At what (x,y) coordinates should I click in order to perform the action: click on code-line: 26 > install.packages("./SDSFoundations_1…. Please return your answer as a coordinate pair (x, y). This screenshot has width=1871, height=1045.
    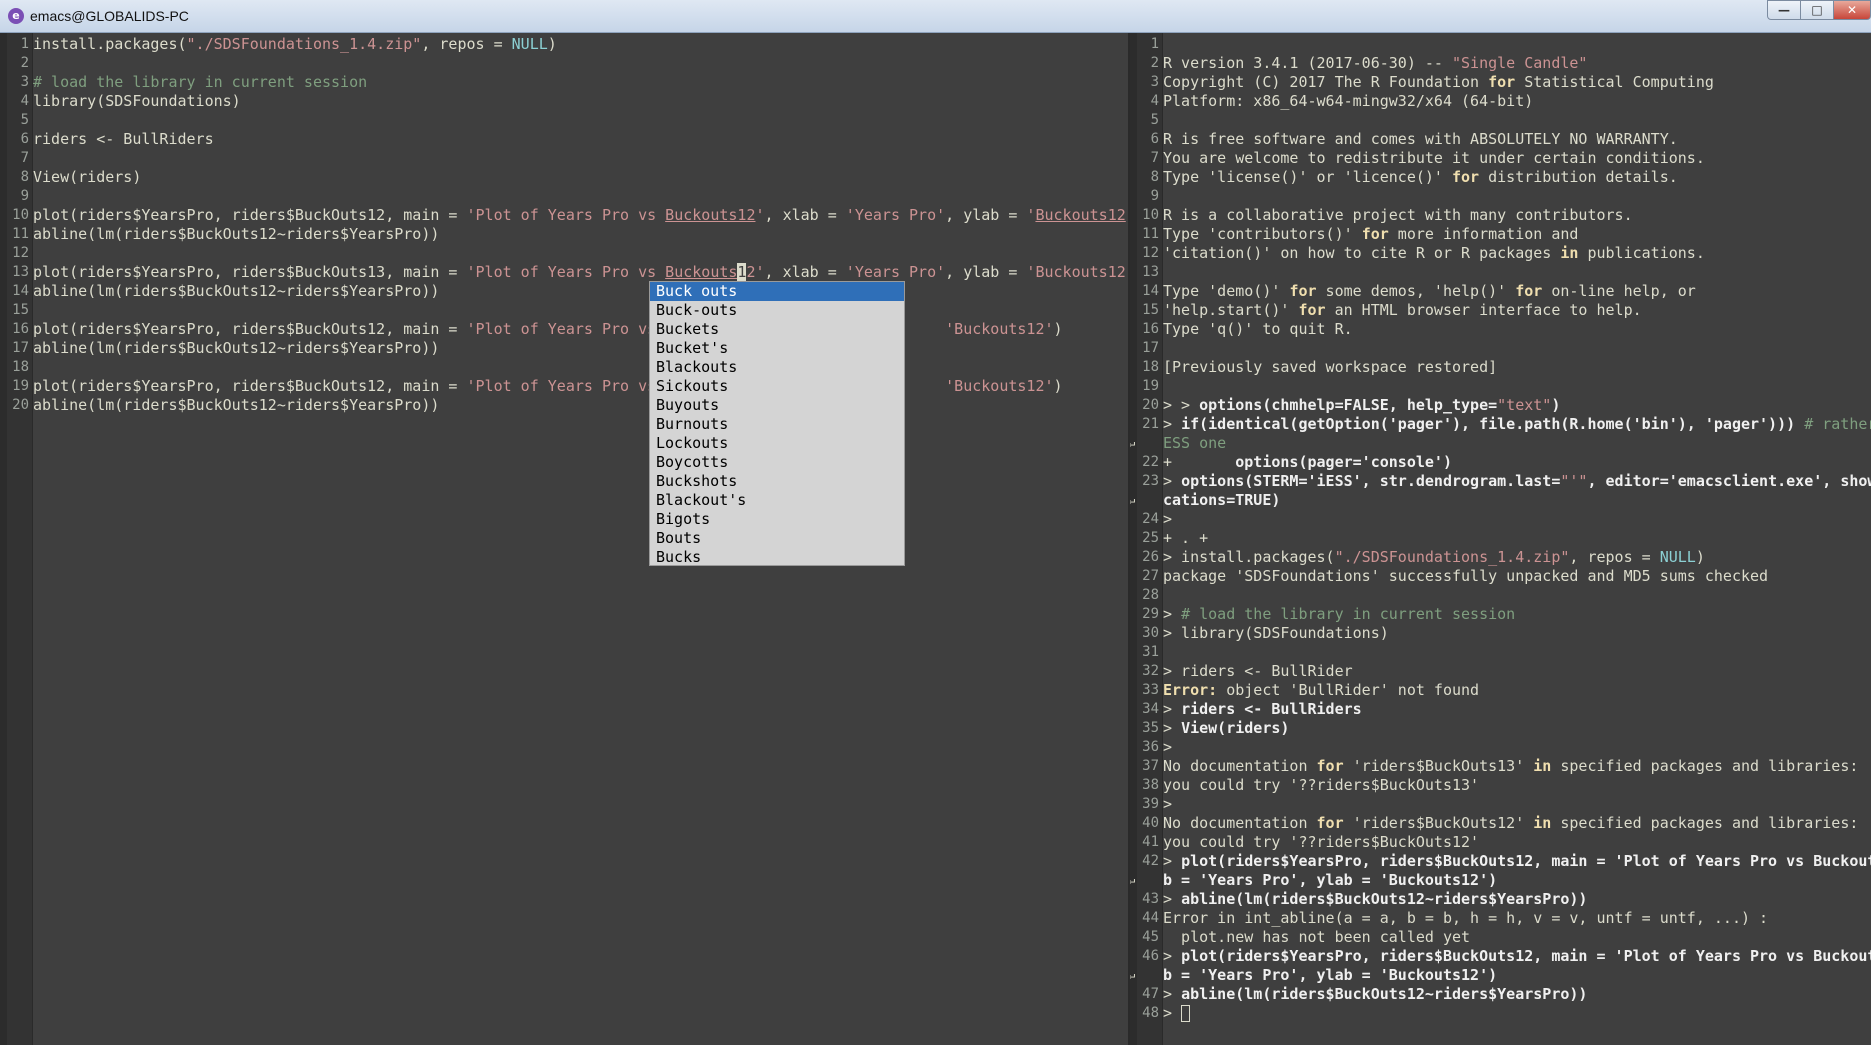
    Looking at the image, I should click on (1500, 557).